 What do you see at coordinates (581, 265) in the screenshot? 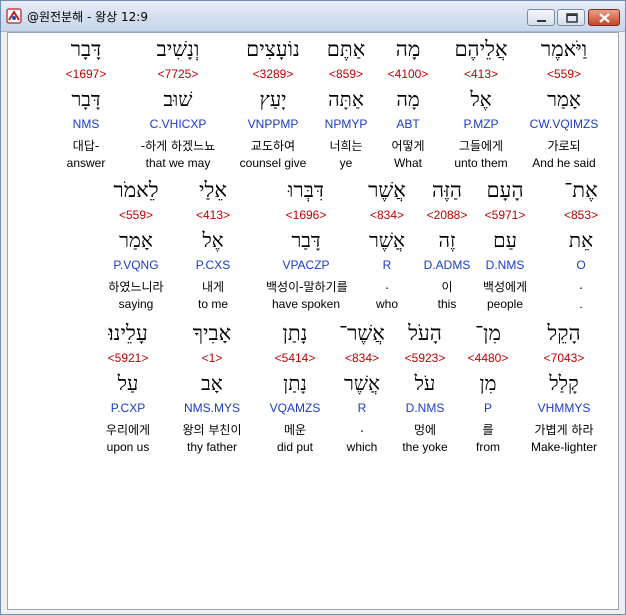
I see `parsing-code: O` at bounding box center [581, 265].